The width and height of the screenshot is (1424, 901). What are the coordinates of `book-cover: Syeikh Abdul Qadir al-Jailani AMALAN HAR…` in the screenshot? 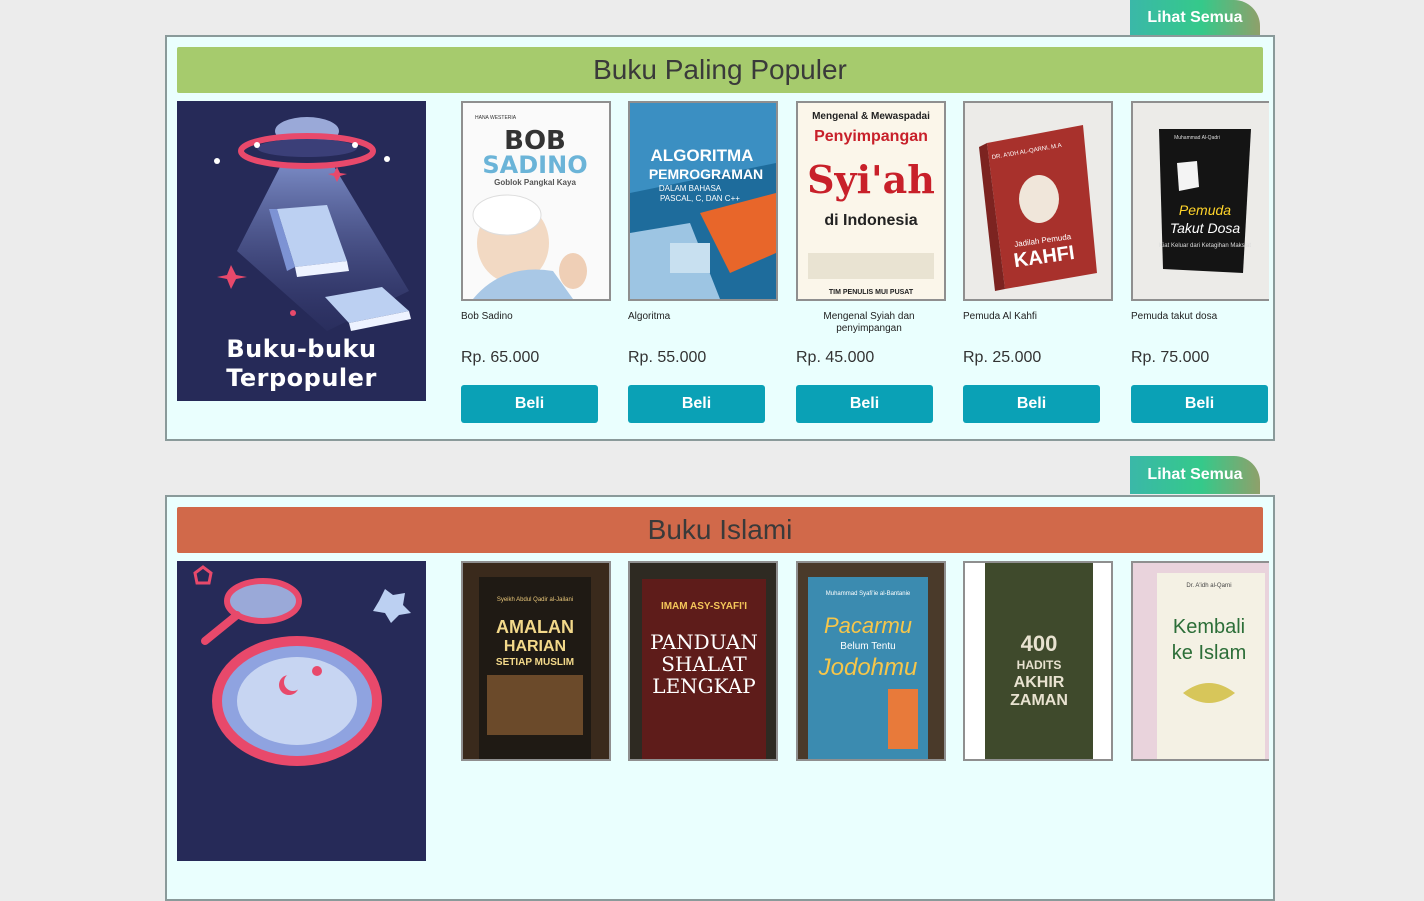 It's located at (536, 661).